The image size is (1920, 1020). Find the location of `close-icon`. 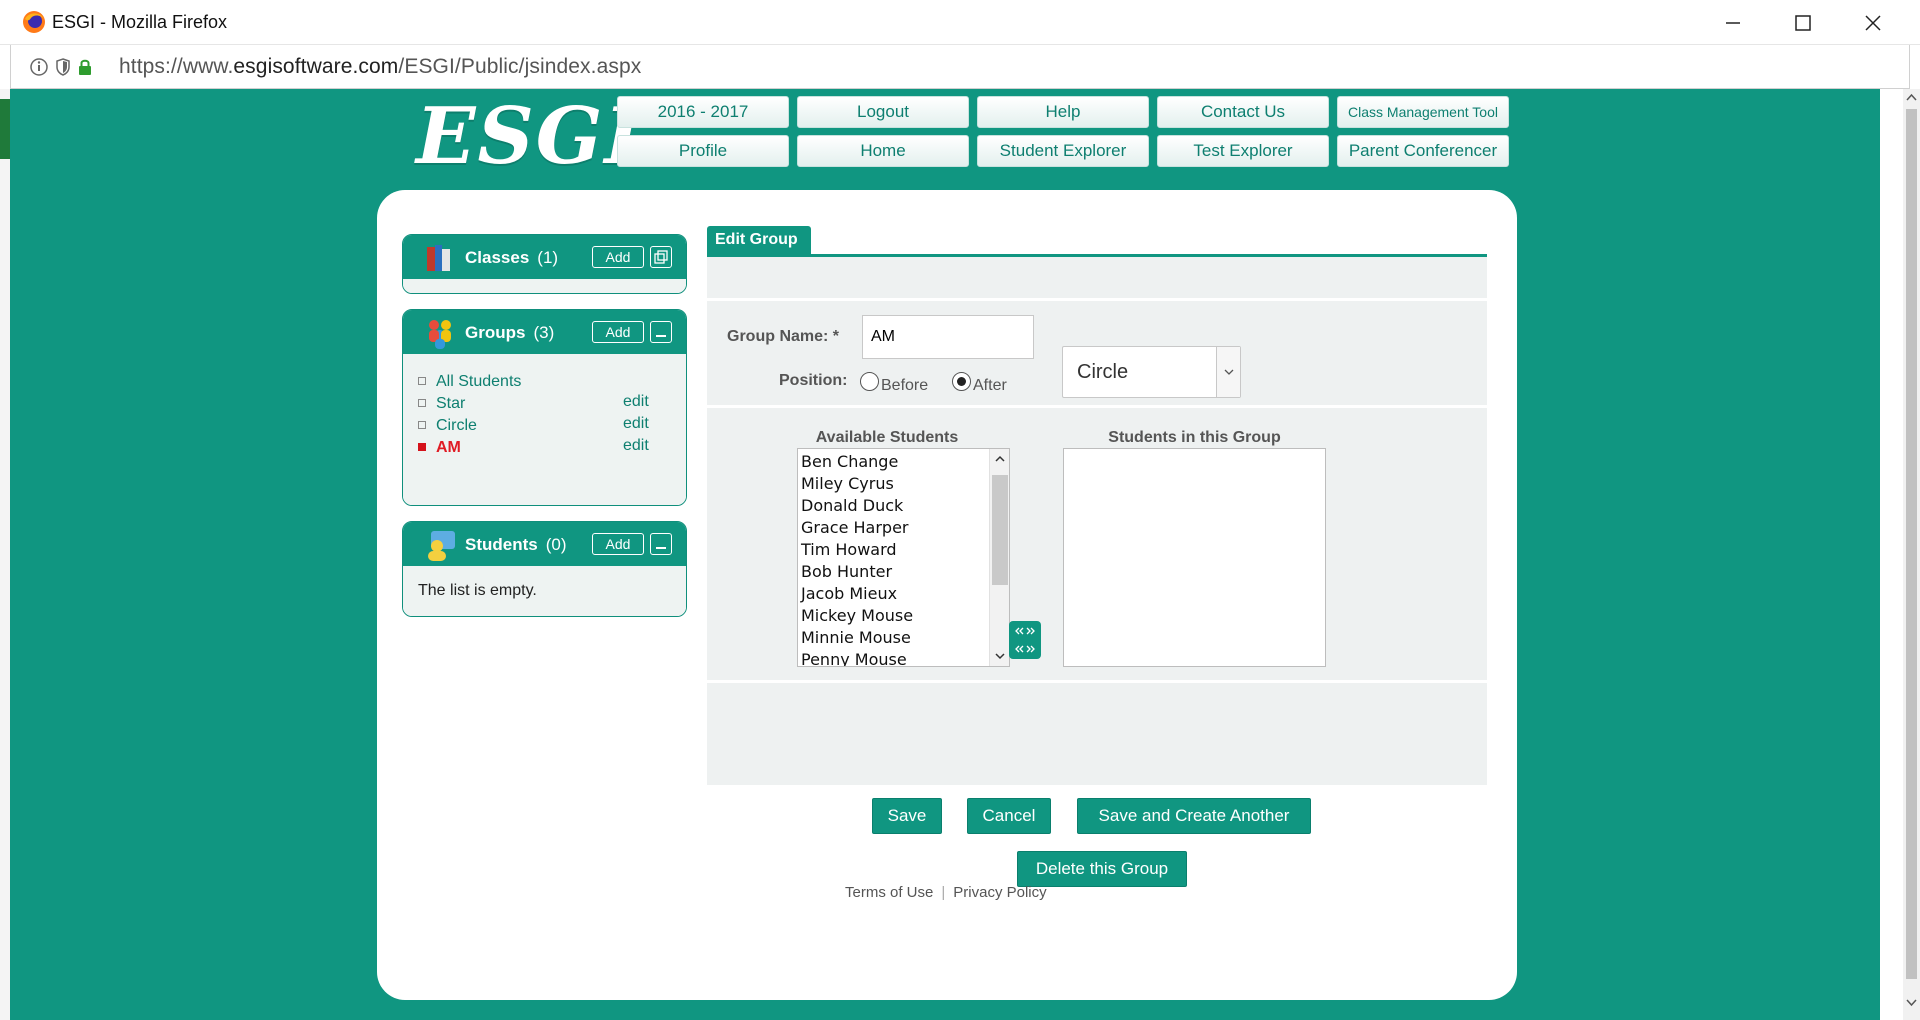

close-icon is located at coordinates (1873, 23).